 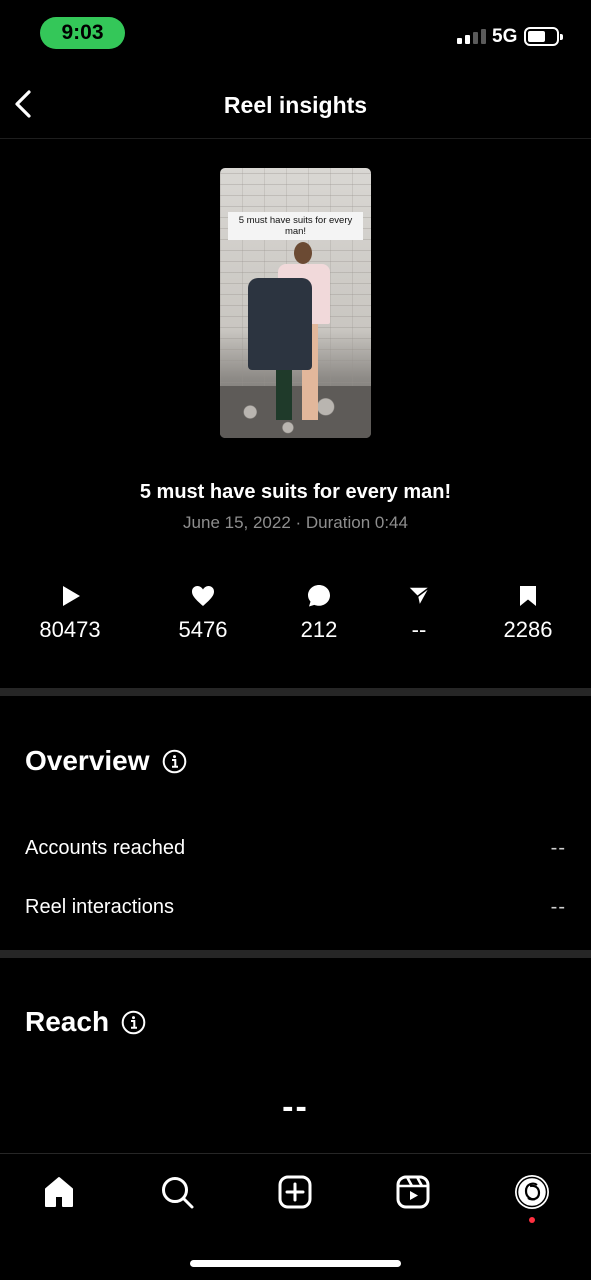 I want to click on comments-count: 212, so click(x=319, y=629).